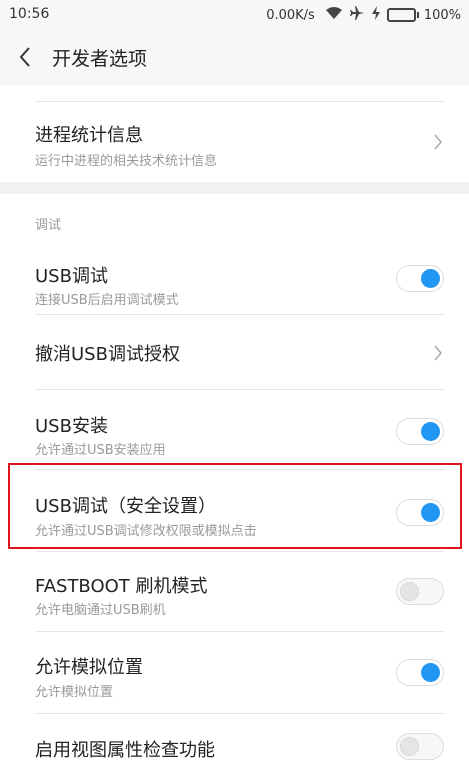 The height and width of the screenshot is (766, 469). I want to click on usb-install-toggle, so click(420, 431).